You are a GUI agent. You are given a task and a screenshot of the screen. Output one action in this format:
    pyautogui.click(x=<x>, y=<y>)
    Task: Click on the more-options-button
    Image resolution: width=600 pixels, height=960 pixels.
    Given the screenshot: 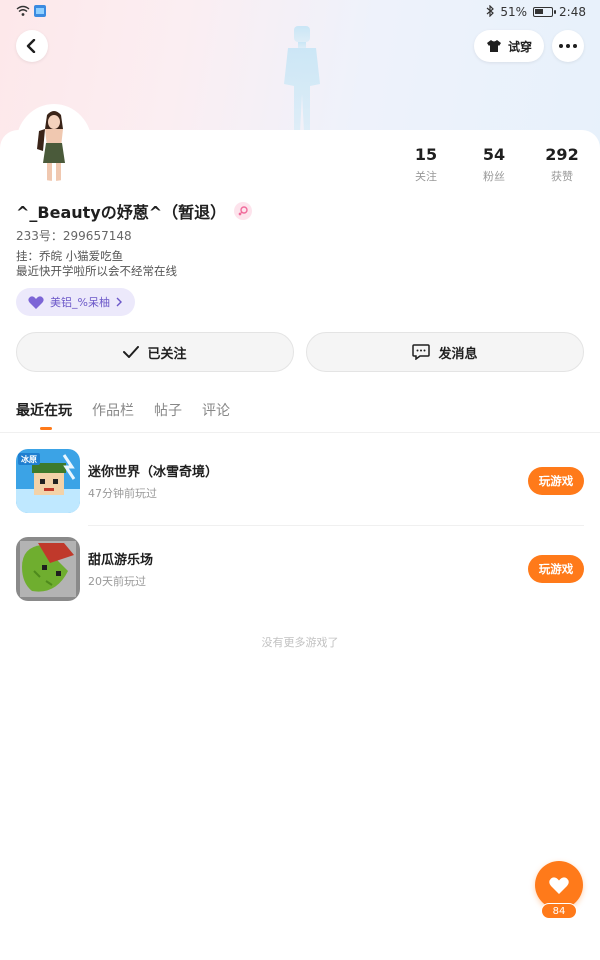 What is the action you would take?
    pyautogui.click(x=568, y=46)
    